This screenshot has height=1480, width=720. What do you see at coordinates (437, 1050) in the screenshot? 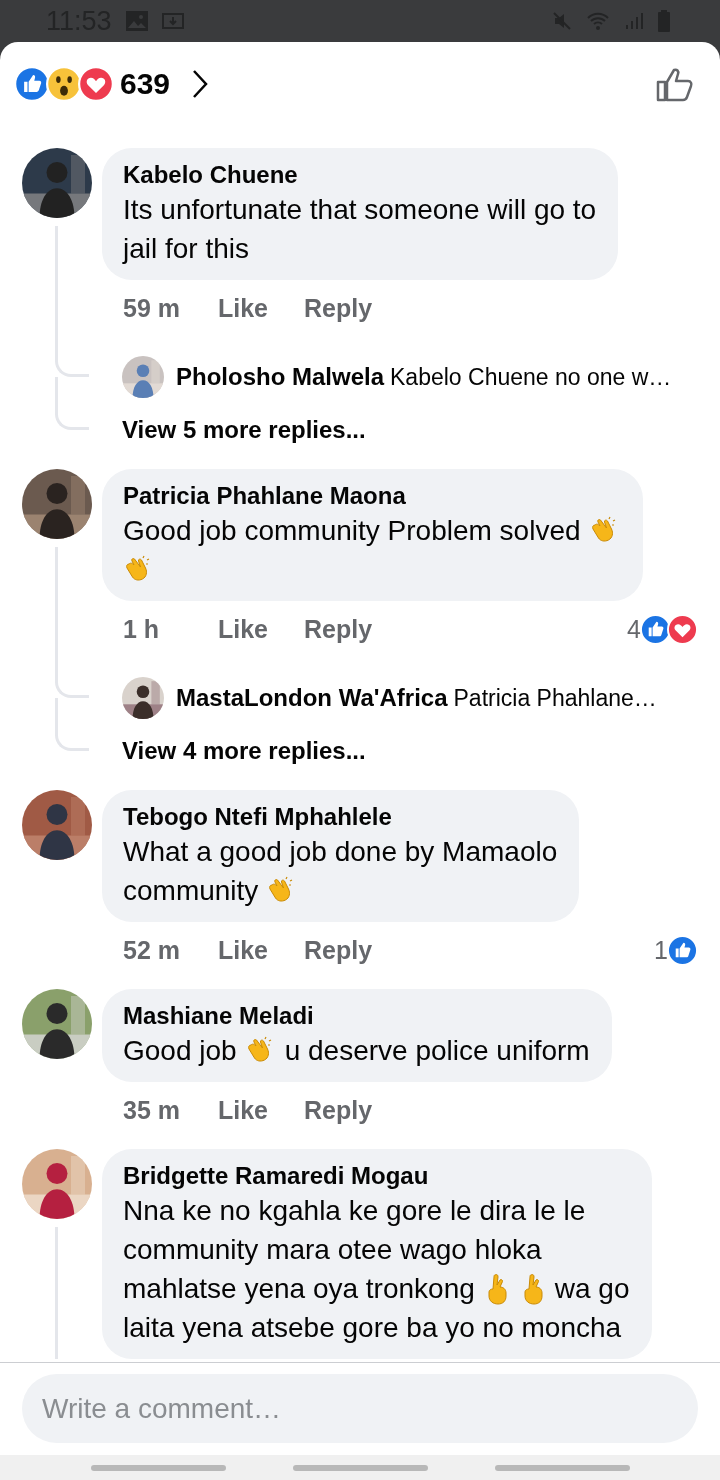
I see `comment-text: u deserve police uniform` at bounding box center [437, 1050].